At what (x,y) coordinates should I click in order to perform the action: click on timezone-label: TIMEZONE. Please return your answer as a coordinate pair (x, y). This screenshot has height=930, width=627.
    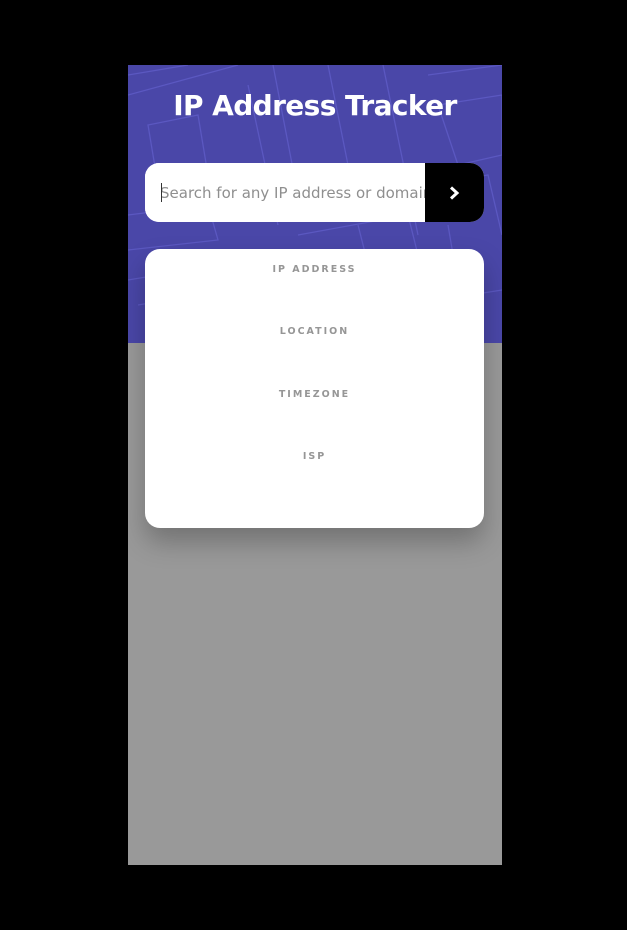
    Looking at the image, I should click on (314, 394).